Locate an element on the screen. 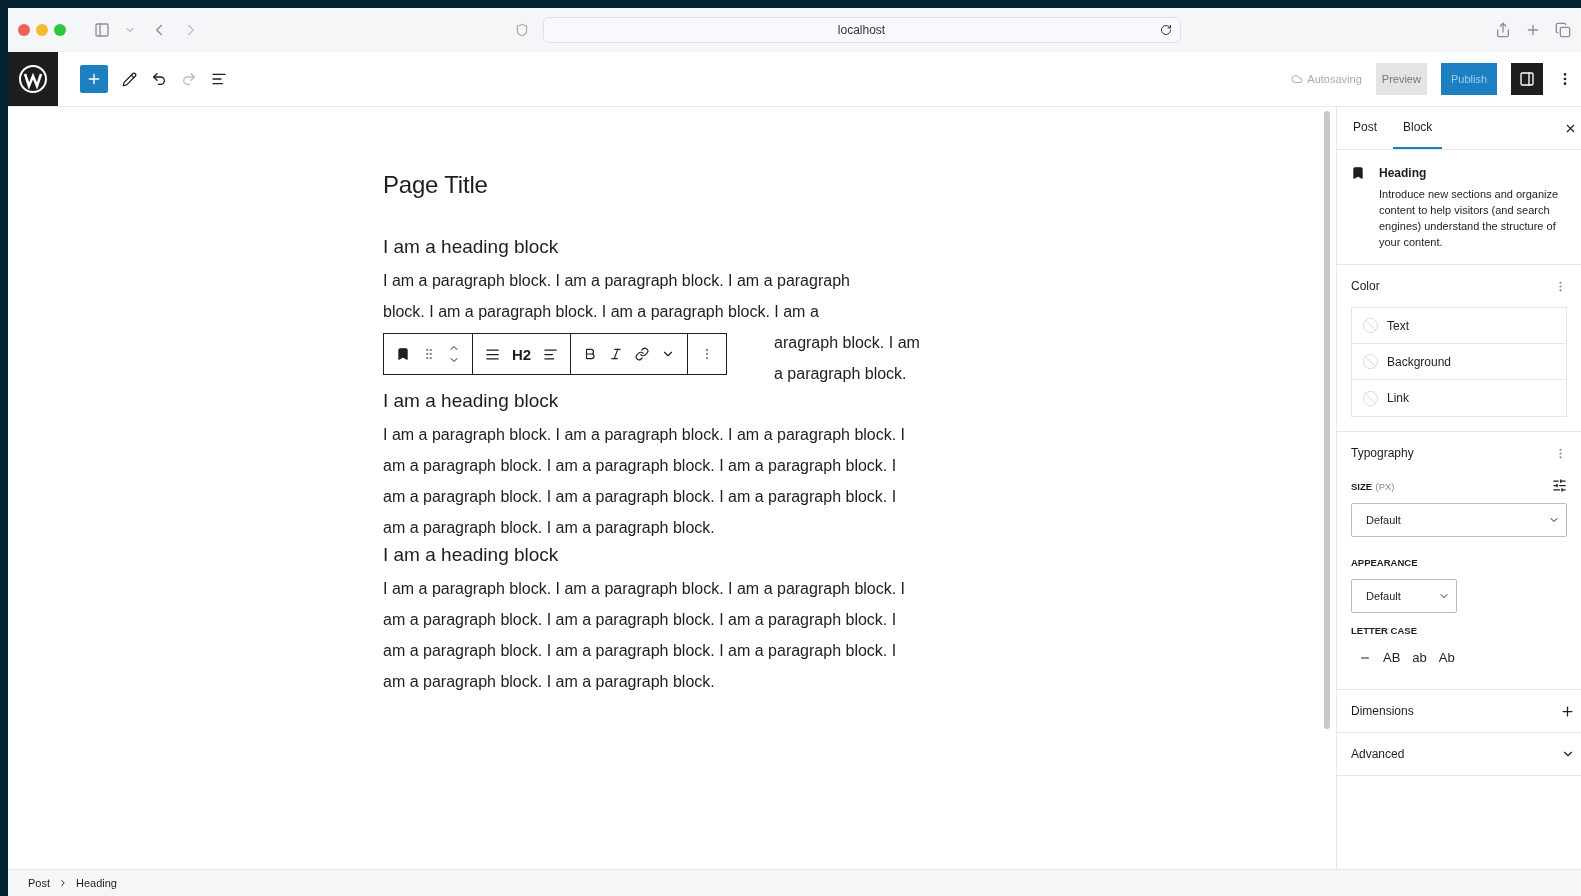  field-label: SIZE is located at coordinates (1362, 486).